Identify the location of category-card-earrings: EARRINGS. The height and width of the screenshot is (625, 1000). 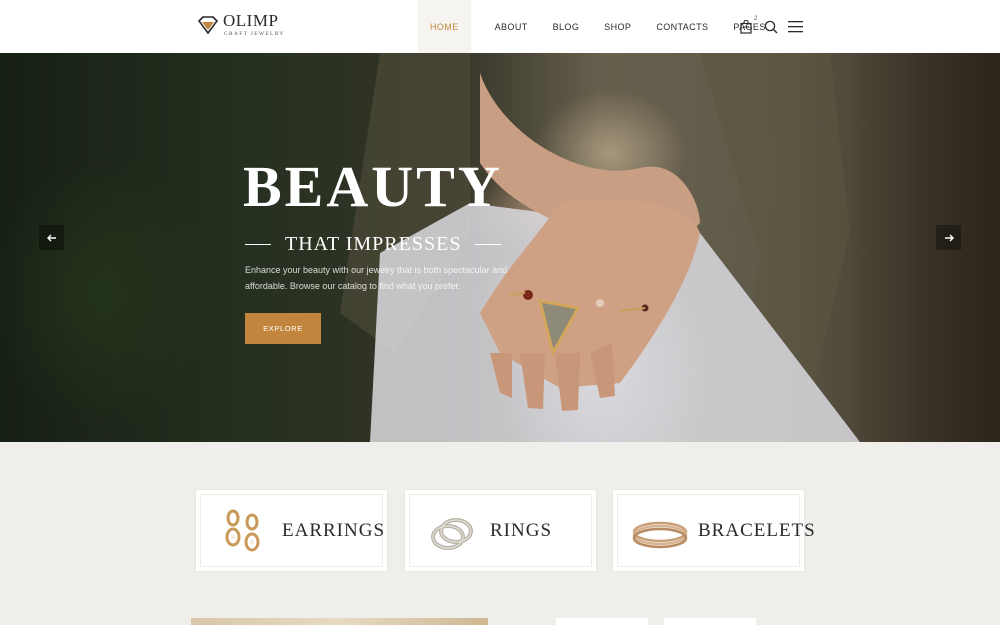
(291, 530).